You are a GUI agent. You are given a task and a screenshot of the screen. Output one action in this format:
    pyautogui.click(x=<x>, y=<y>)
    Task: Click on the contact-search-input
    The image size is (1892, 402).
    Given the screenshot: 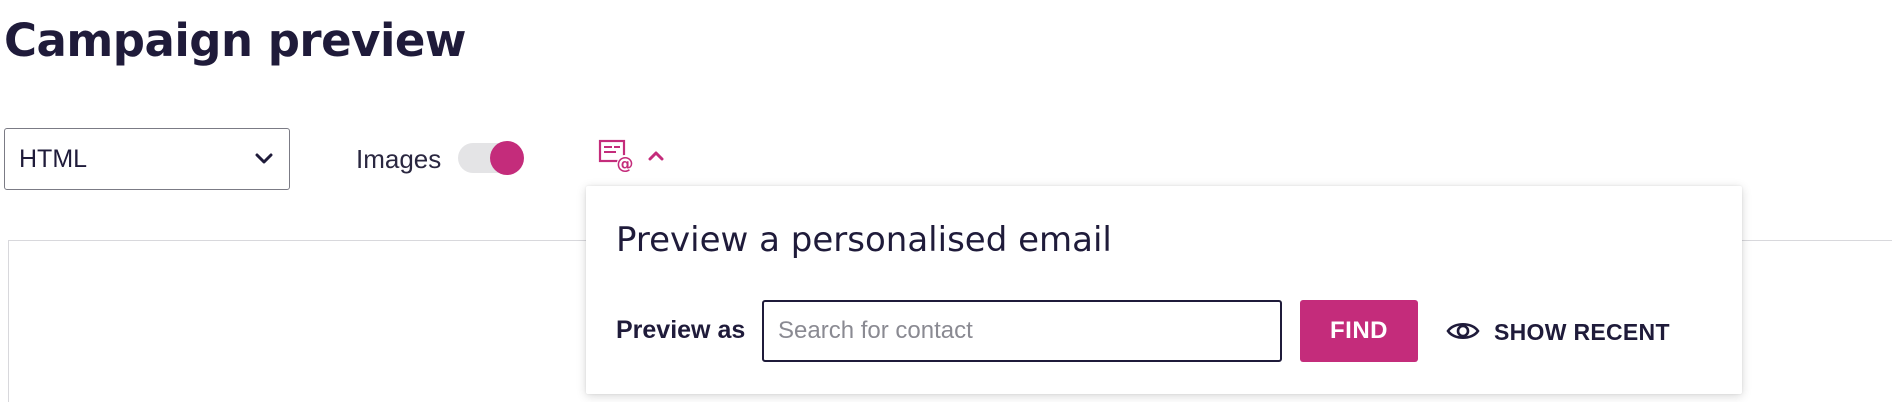 What is the action you would take?
    pyautogui.click(x=1022, y=331)
    